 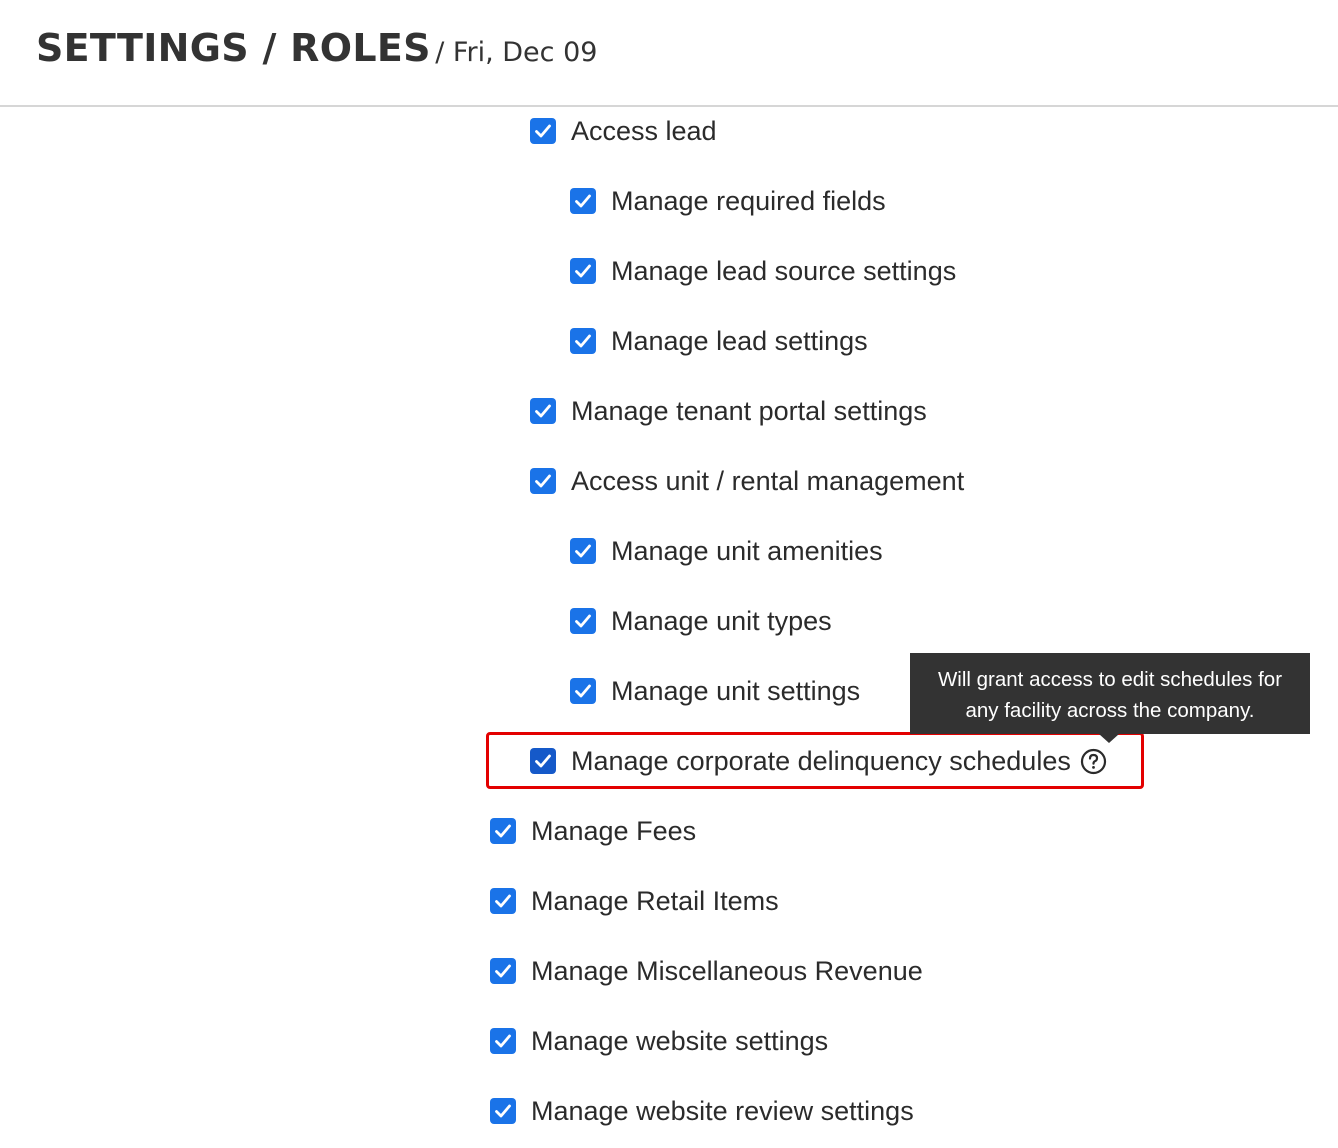 What do you see at coordinates (1110, 679) in the screenshot?
I see `tooltip-line-1: Will grant access to edit schedules for` at bounding box center [1110, 679].